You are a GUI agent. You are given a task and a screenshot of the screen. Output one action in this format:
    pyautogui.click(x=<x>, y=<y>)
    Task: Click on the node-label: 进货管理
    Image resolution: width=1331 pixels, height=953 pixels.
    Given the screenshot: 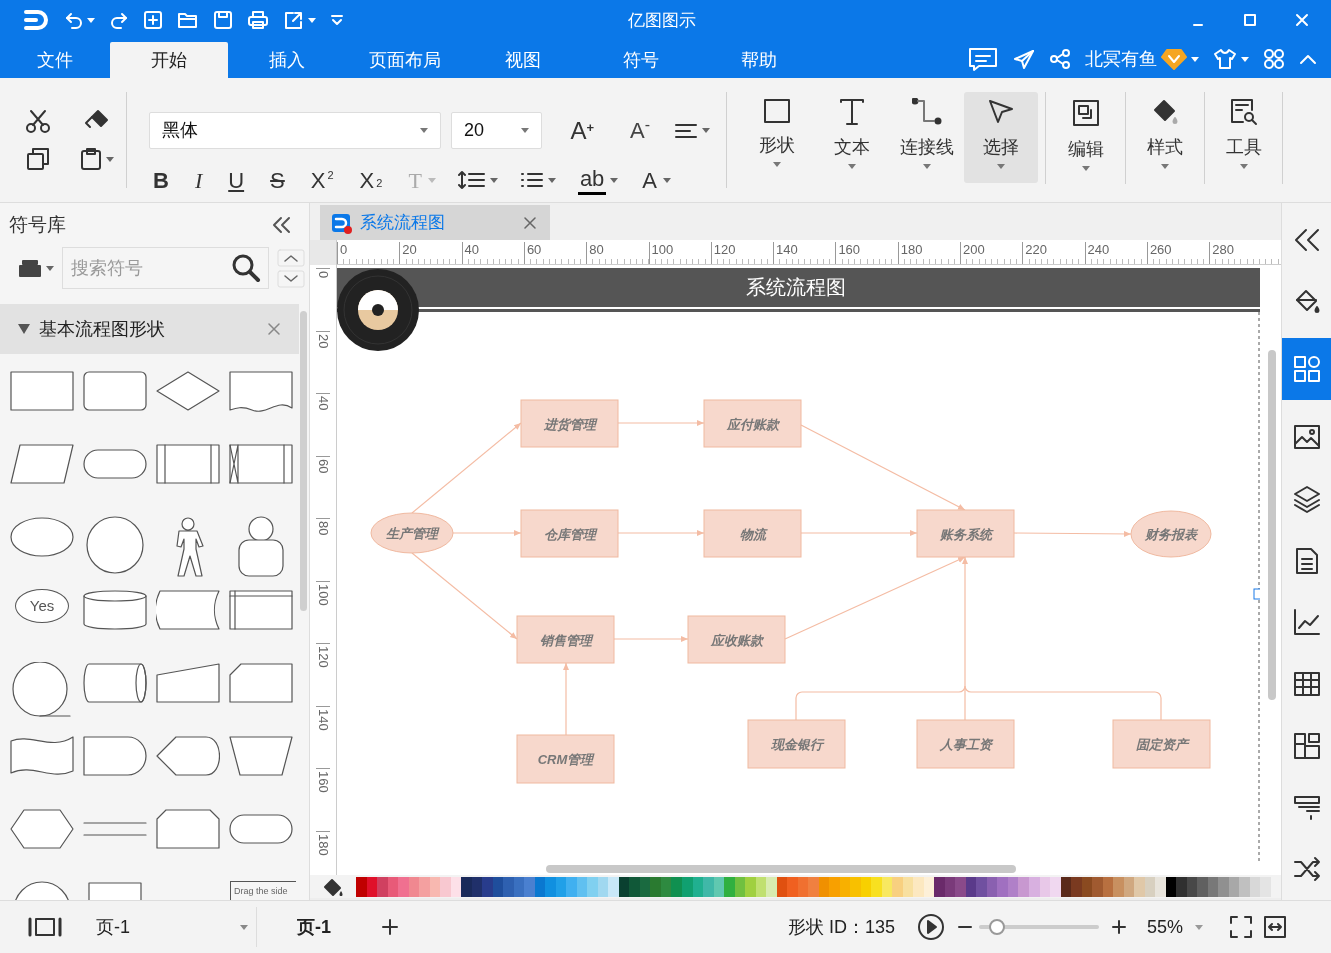 What is the action you would take?
    pyautogui.click(x=569, y=424)
    